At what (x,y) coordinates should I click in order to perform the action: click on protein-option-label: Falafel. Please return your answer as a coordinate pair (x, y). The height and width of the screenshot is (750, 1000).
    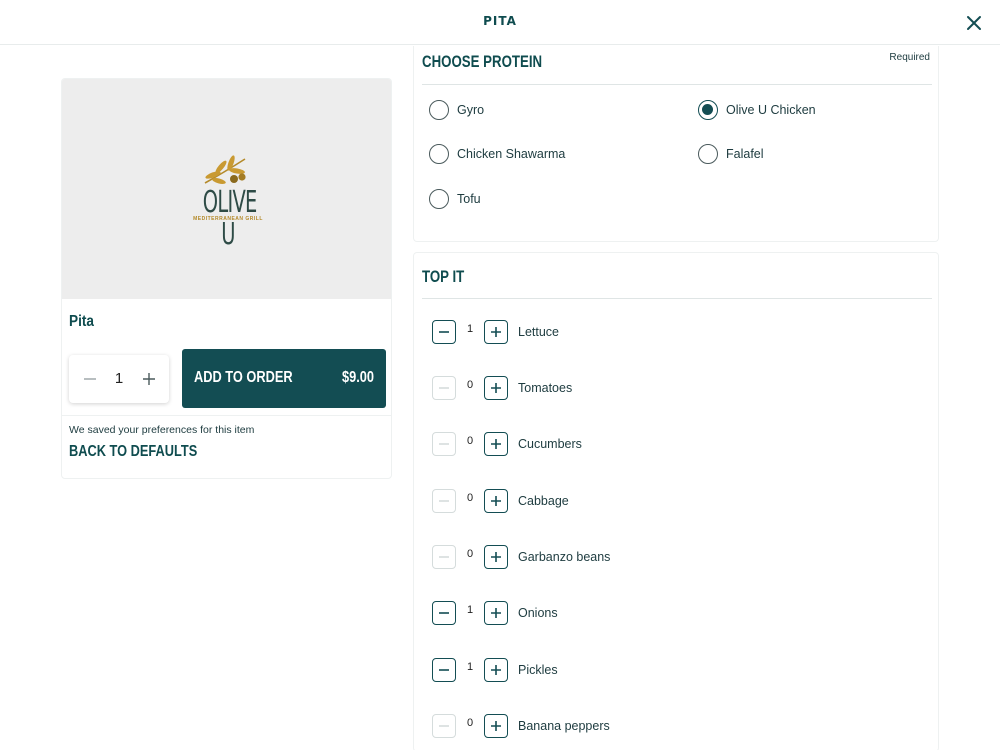
    Looking at the image, I should click on (745, 154).